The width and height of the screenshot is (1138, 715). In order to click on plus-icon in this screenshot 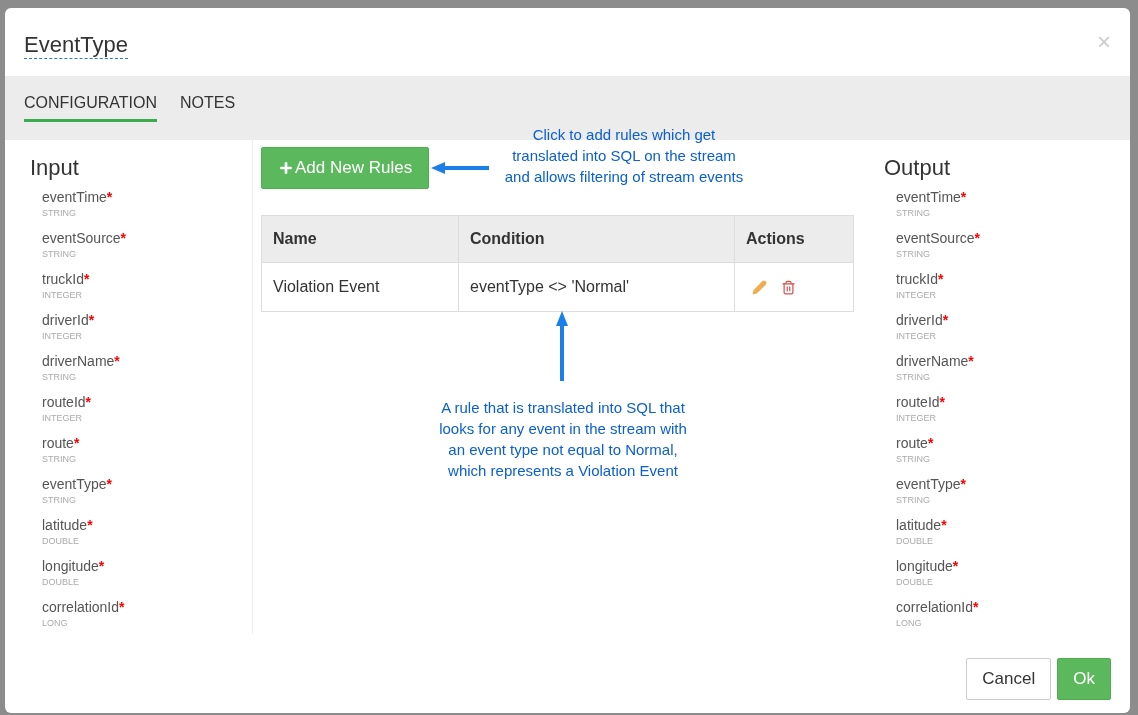, I will do `click(286, 168)`.